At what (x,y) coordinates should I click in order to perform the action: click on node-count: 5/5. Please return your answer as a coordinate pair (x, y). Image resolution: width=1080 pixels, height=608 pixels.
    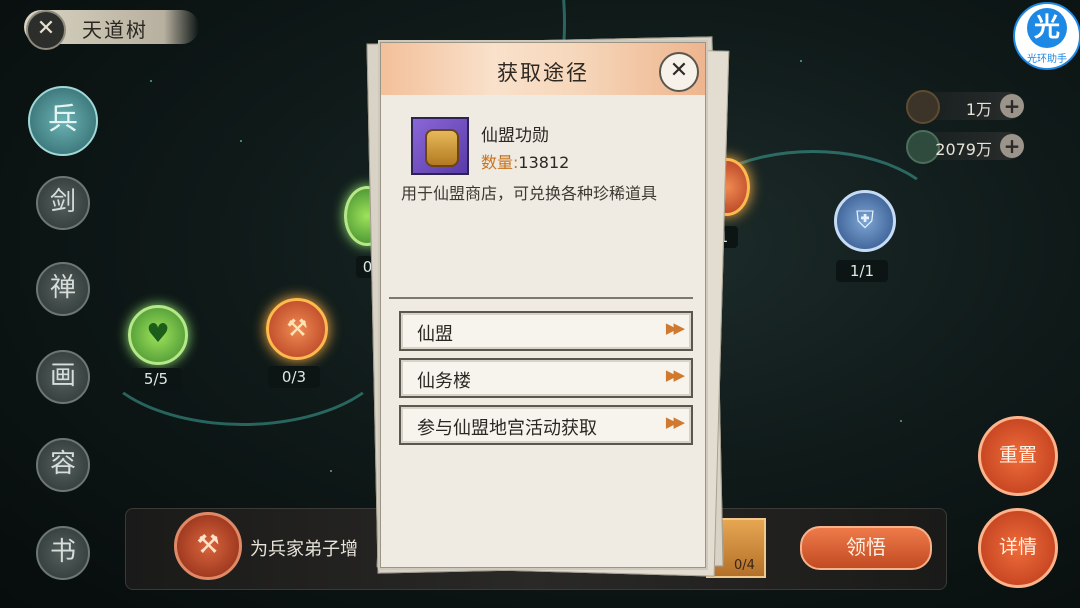
    Looking at the image, I should click on (156, 379).